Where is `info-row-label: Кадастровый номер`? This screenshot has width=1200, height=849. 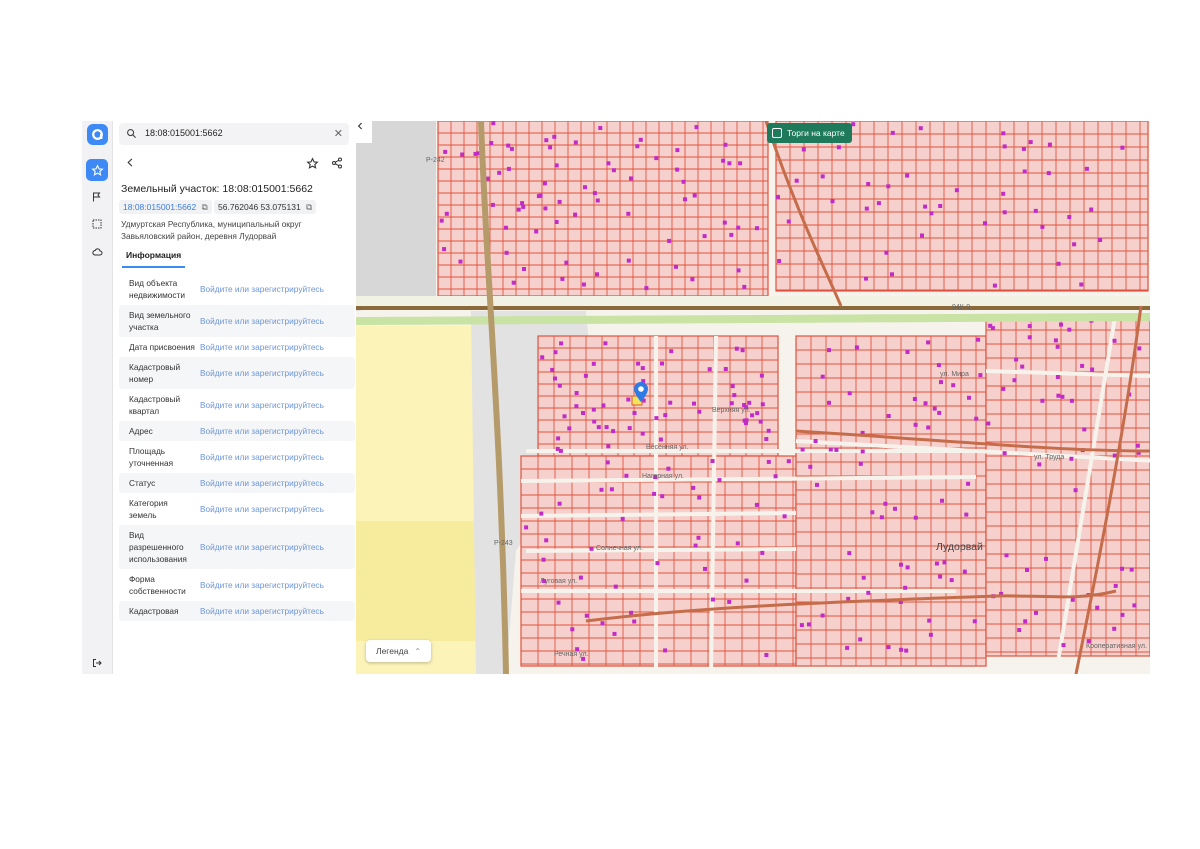
info-row-label: Кадастровый номер is located at coordinates (155, 373).